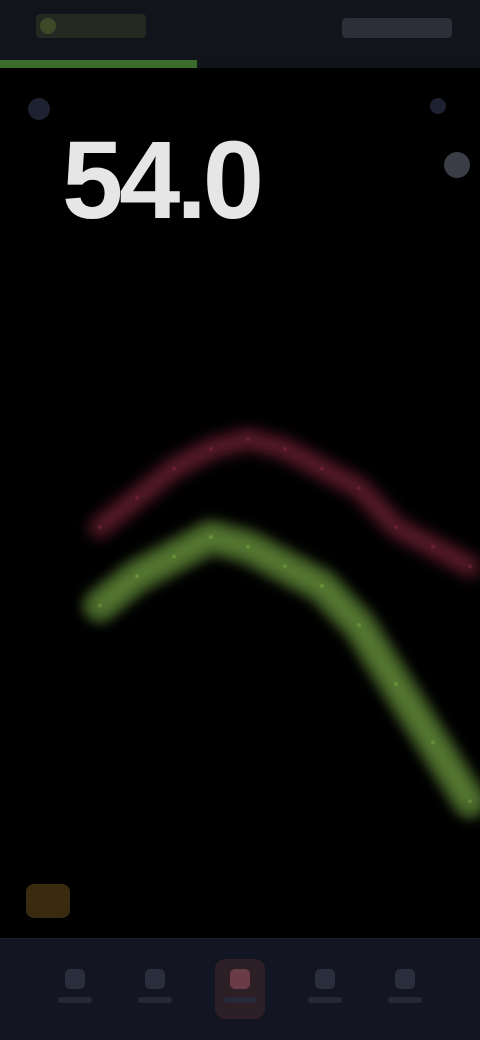 This screenshot has width=480, height=1040. What do you see at coordinates (98, 64) in the screenshot?
I see `progress-fill` at bounding box center [98, 64].